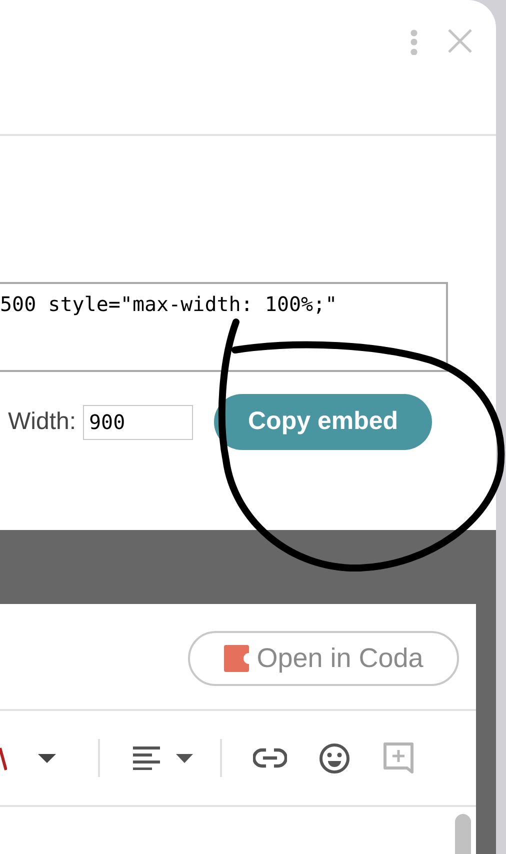  Describe the element at coordinates (463, 834) in the screenshot. I see `scrollbar-thumb` at that location.